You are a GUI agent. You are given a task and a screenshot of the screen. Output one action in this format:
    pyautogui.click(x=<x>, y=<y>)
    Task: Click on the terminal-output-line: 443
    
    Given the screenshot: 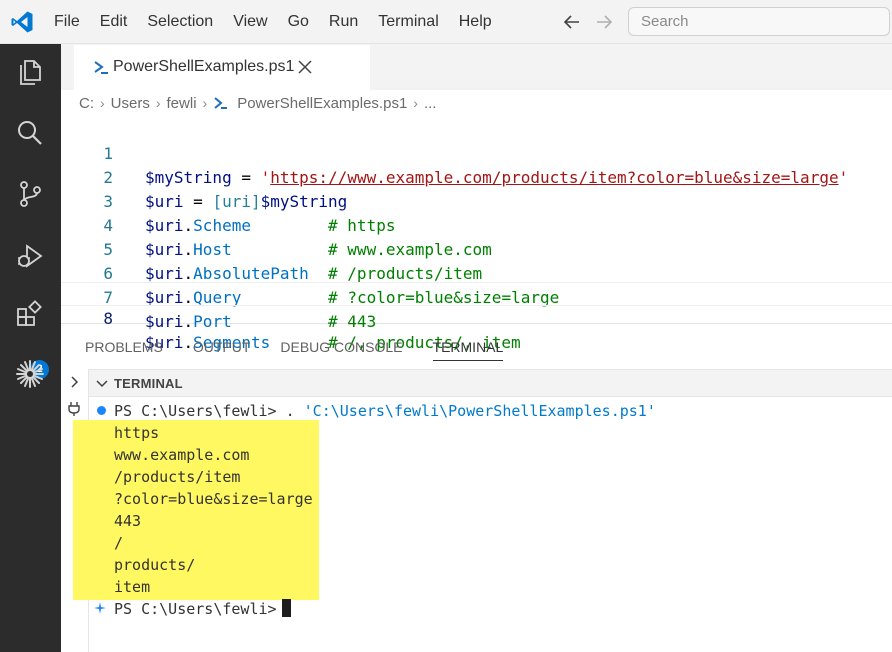 What is the action you would take?
    pyautogui.click(x=128, y=521)
    